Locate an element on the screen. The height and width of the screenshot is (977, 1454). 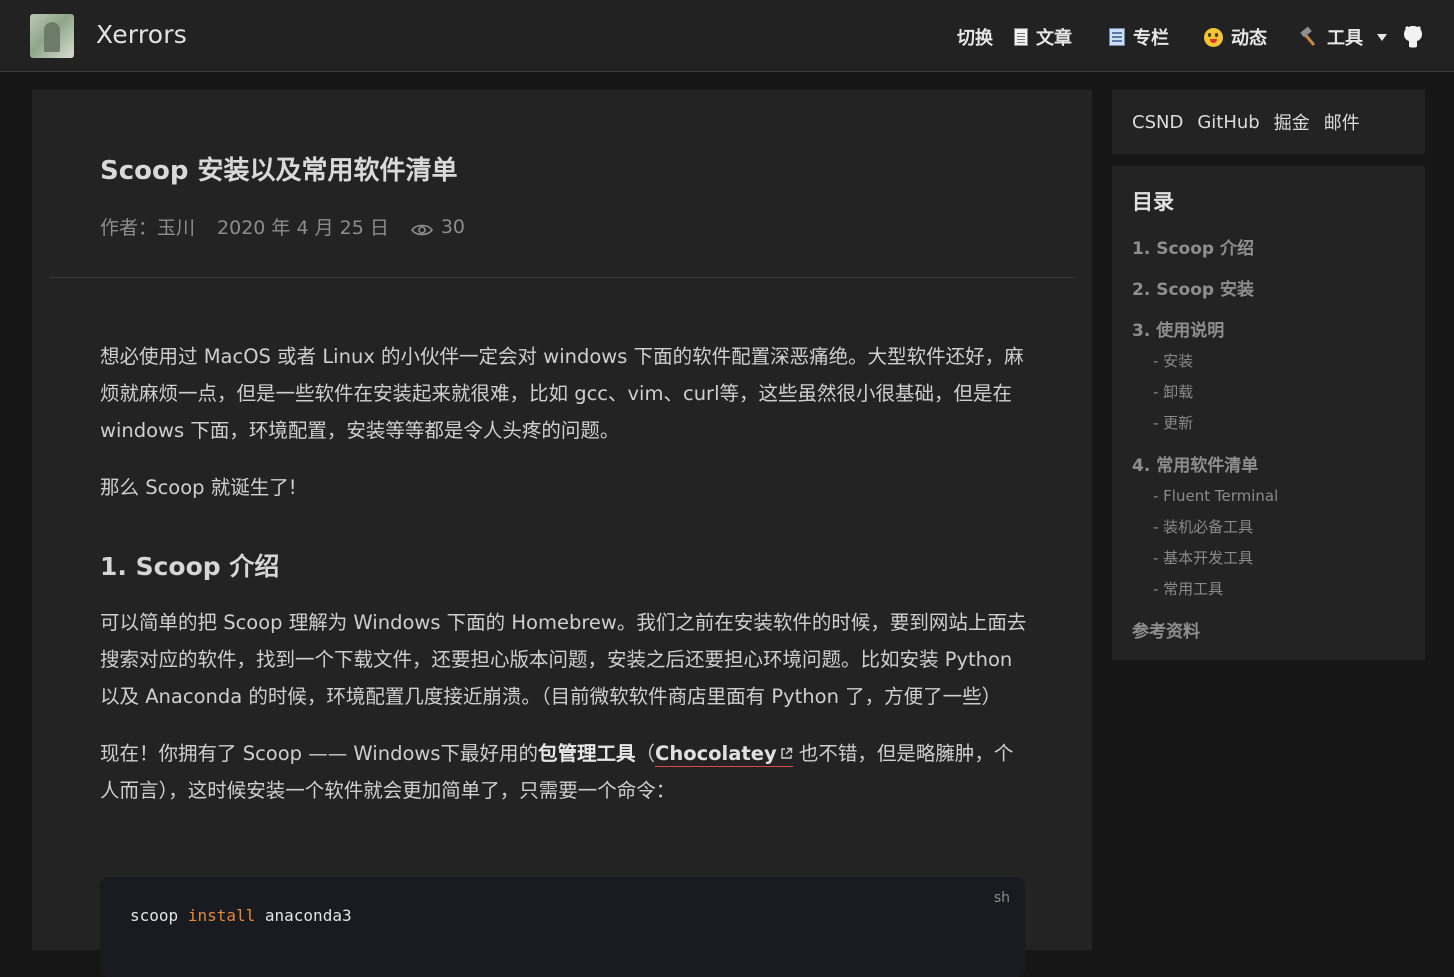
top-navbar: Xerrors 切换 文章 专栏 动态 工具 is located at coordinates (727, 36).